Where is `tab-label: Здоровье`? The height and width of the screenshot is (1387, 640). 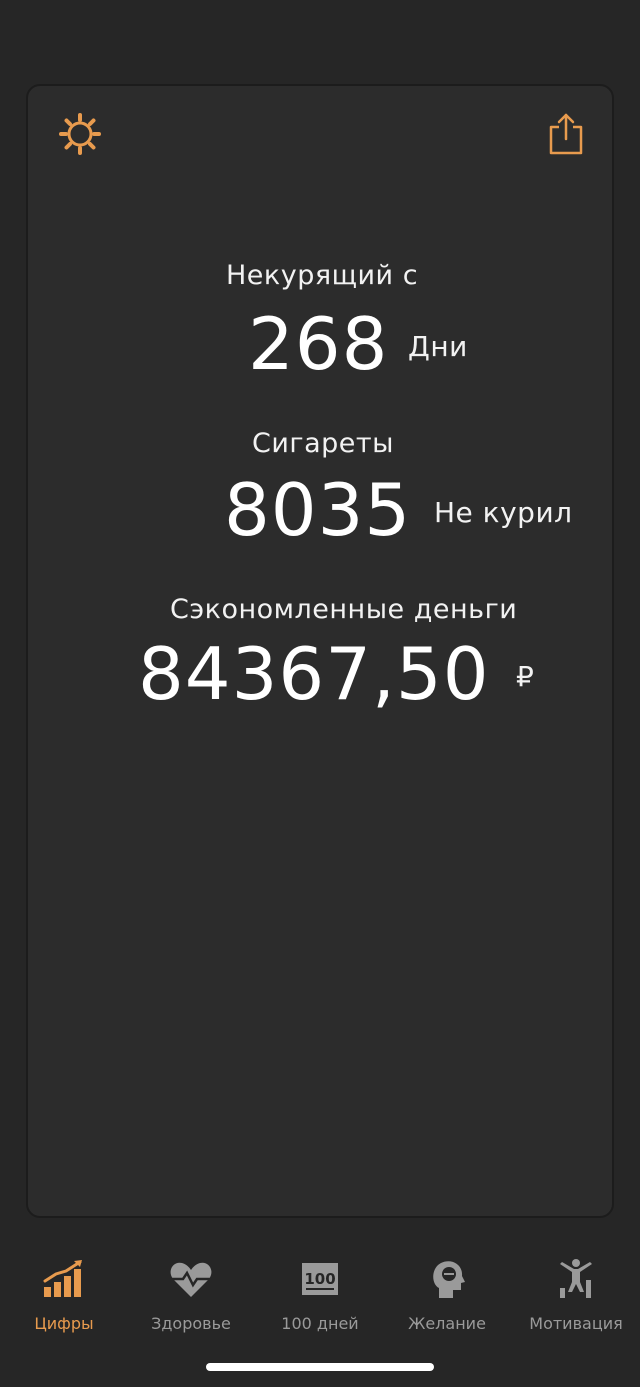
tab-label: Здоровье is located at coordinates (191, 1323).